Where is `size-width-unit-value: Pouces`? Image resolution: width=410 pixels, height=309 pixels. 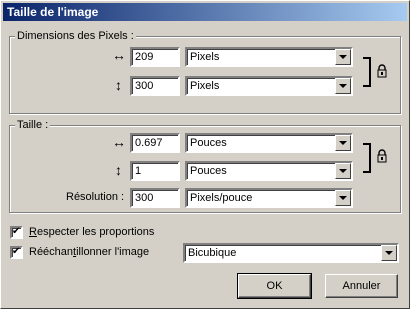 size-width-unit-value: Pouces is located at coordinates (208, 143).